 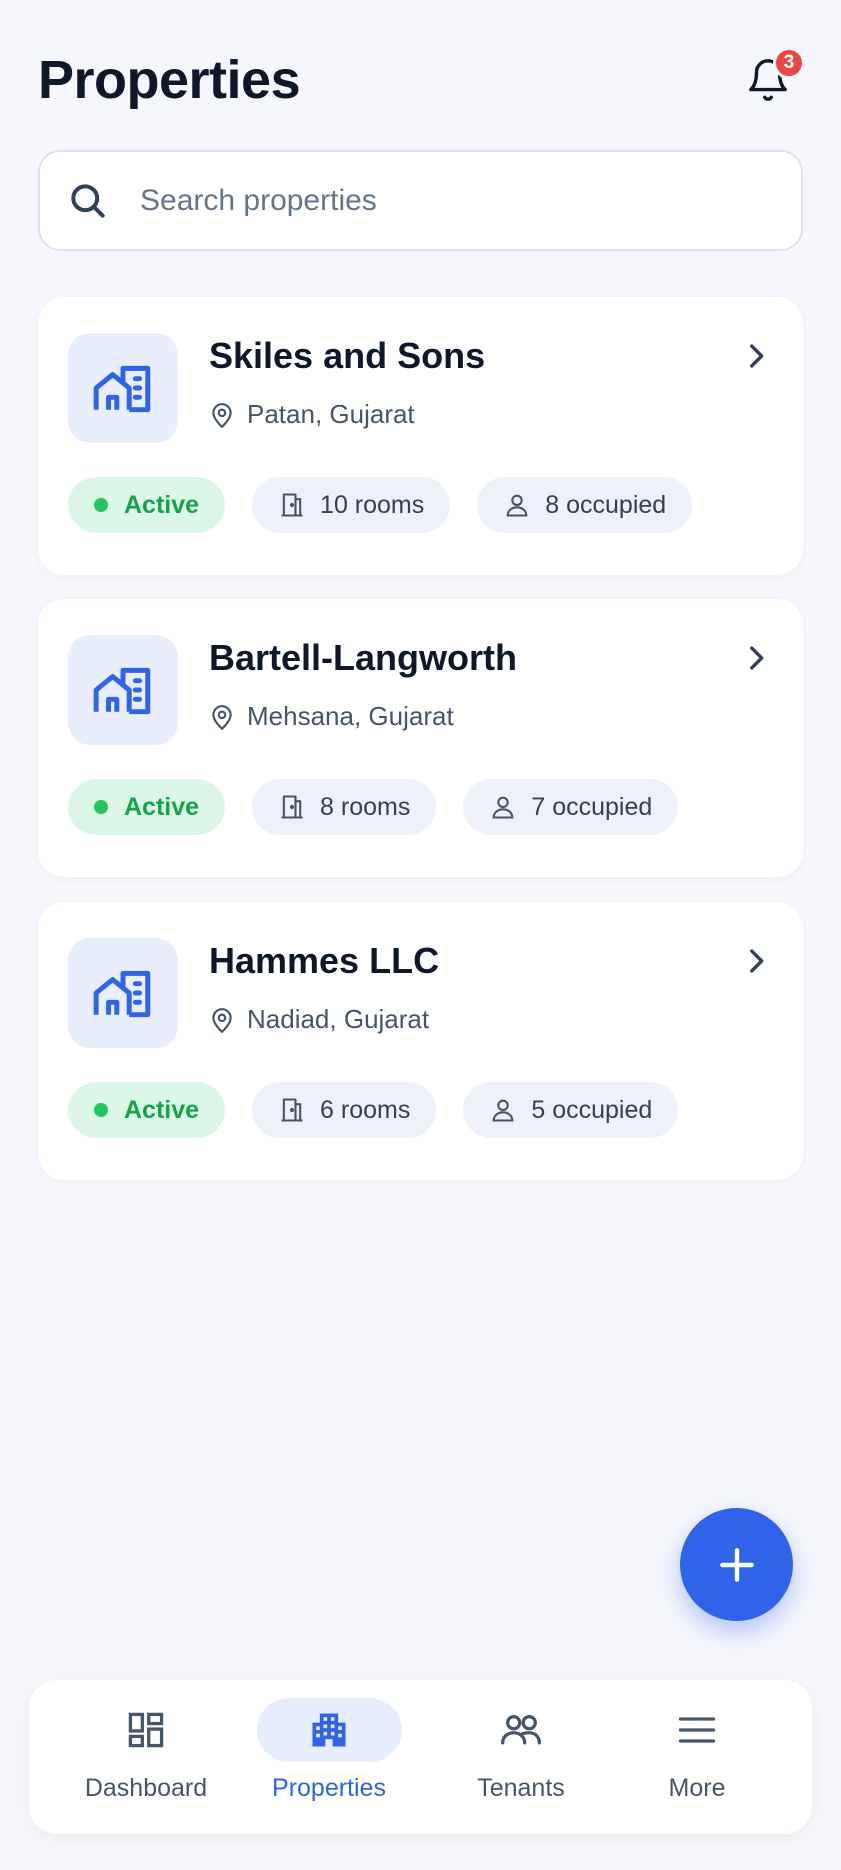 I want to click on nav-label-tenants: Tenants, so click(x=521, y=1788).